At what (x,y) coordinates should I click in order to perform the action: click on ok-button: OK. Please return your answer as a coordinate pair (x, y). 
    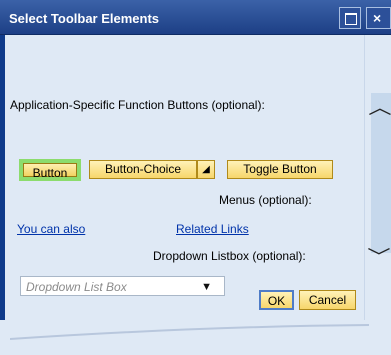
    Looking at the image, I should click on (276, 300).